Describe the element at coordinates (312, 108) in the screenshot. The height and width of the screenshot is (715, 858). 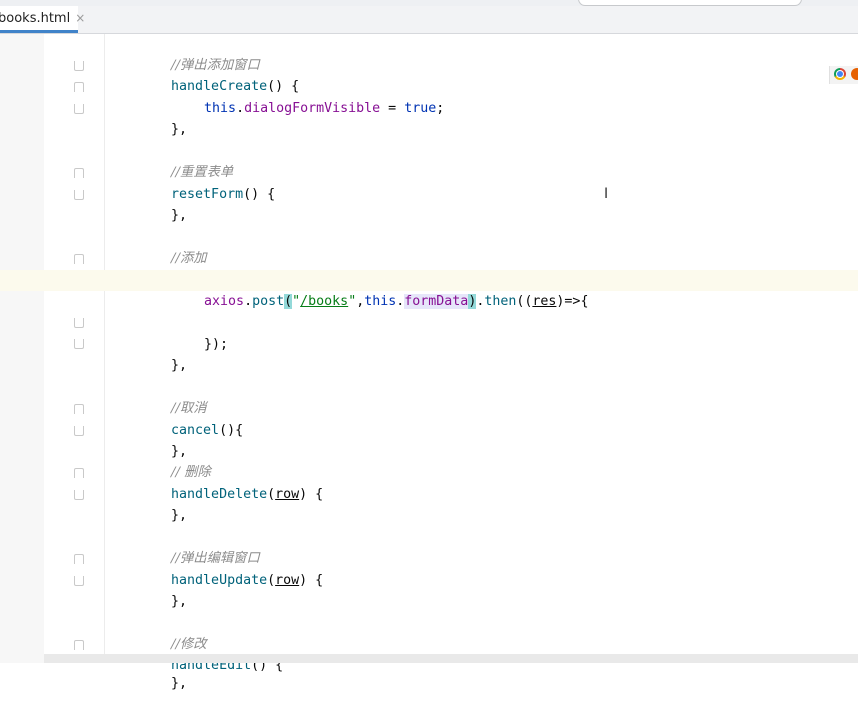
I see `property-name: dialogFormVisible` at that location.